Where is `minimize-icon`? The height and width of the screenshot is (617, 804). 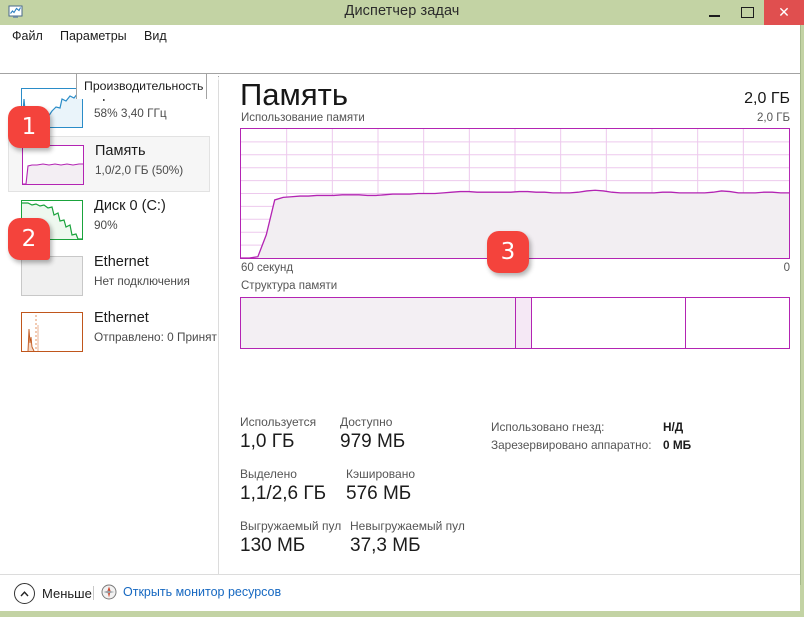
minimize-icon is located at coordinates (714, 16).